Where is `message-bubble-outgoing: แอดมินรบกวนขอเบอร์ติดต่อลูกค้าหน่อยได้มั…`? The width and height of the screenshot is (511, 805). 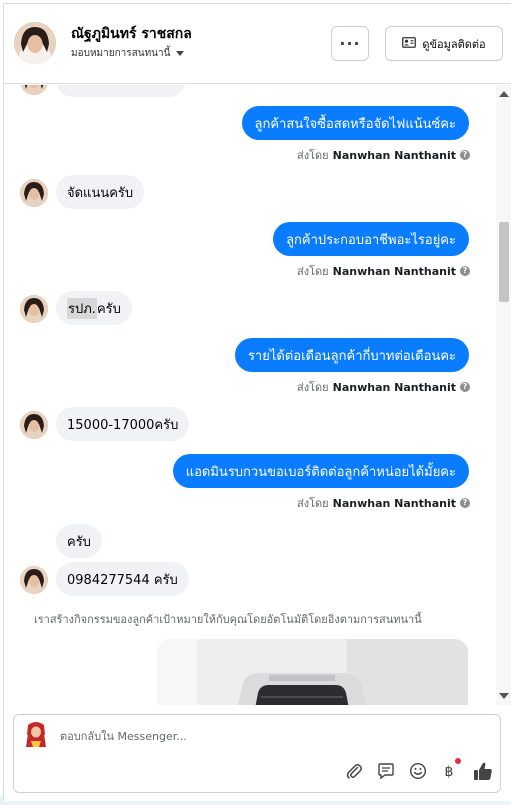
message-bubble-outgoing: แอดมินรบกวนขอเบอร์ติดต่อลูกค้าหน่อยได้มั… is located at coordinates (320, 471).